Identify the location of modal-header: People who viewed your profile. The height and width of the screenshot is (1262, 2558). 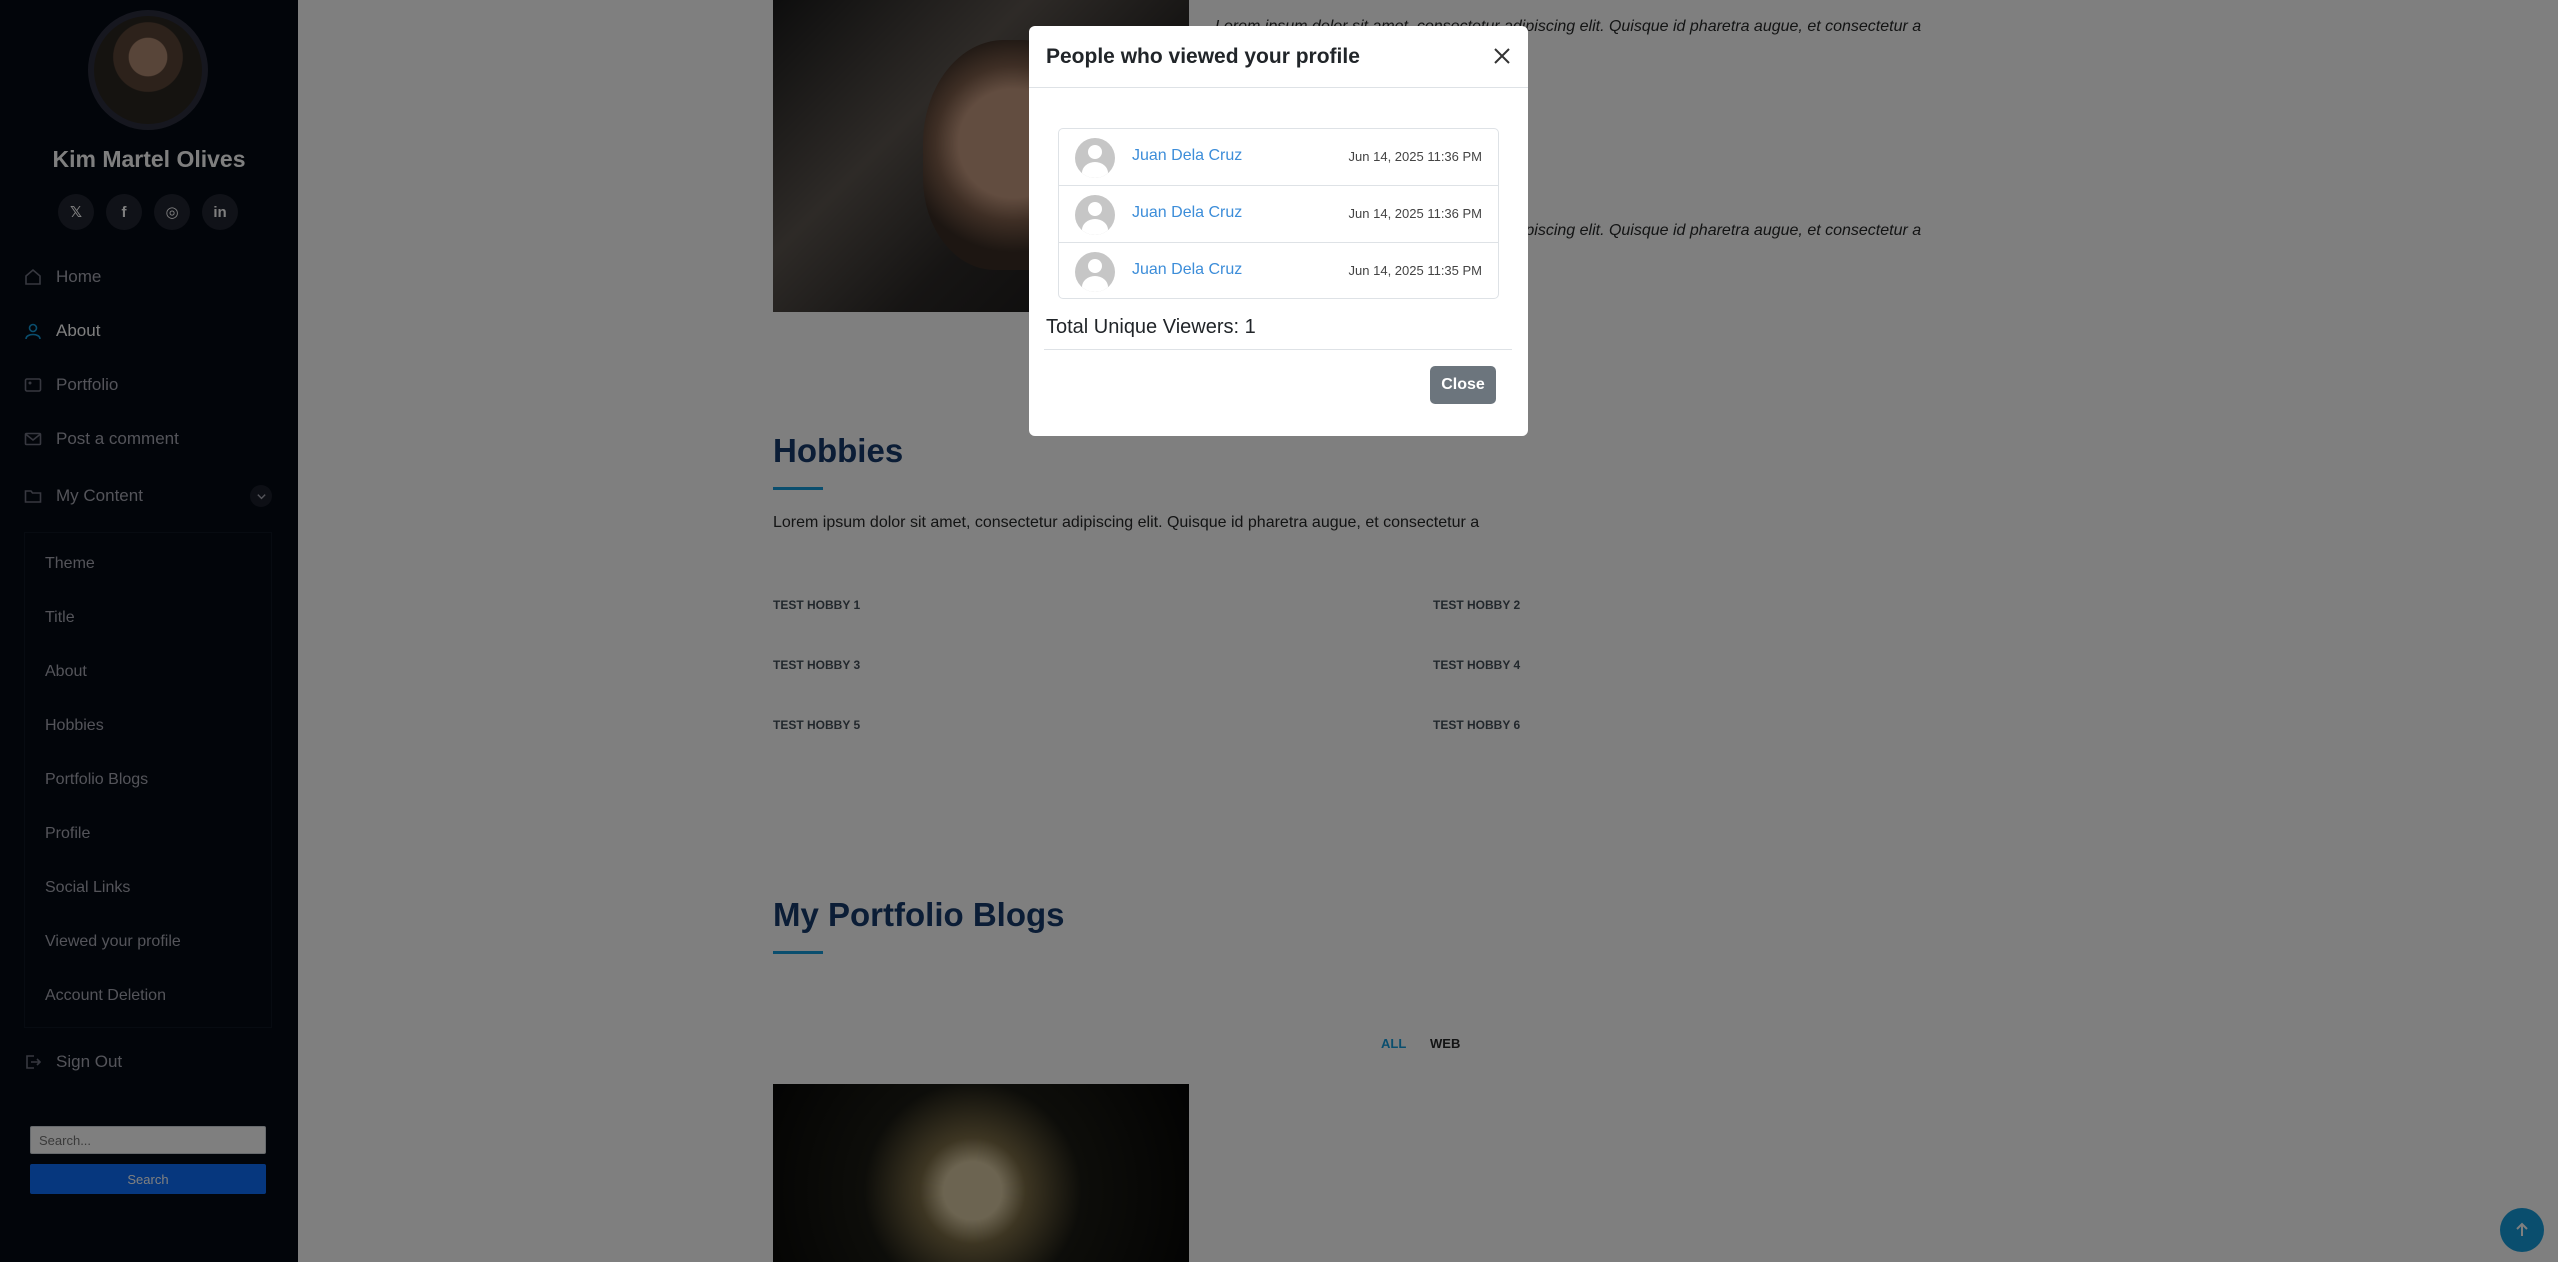
(1278, 57).